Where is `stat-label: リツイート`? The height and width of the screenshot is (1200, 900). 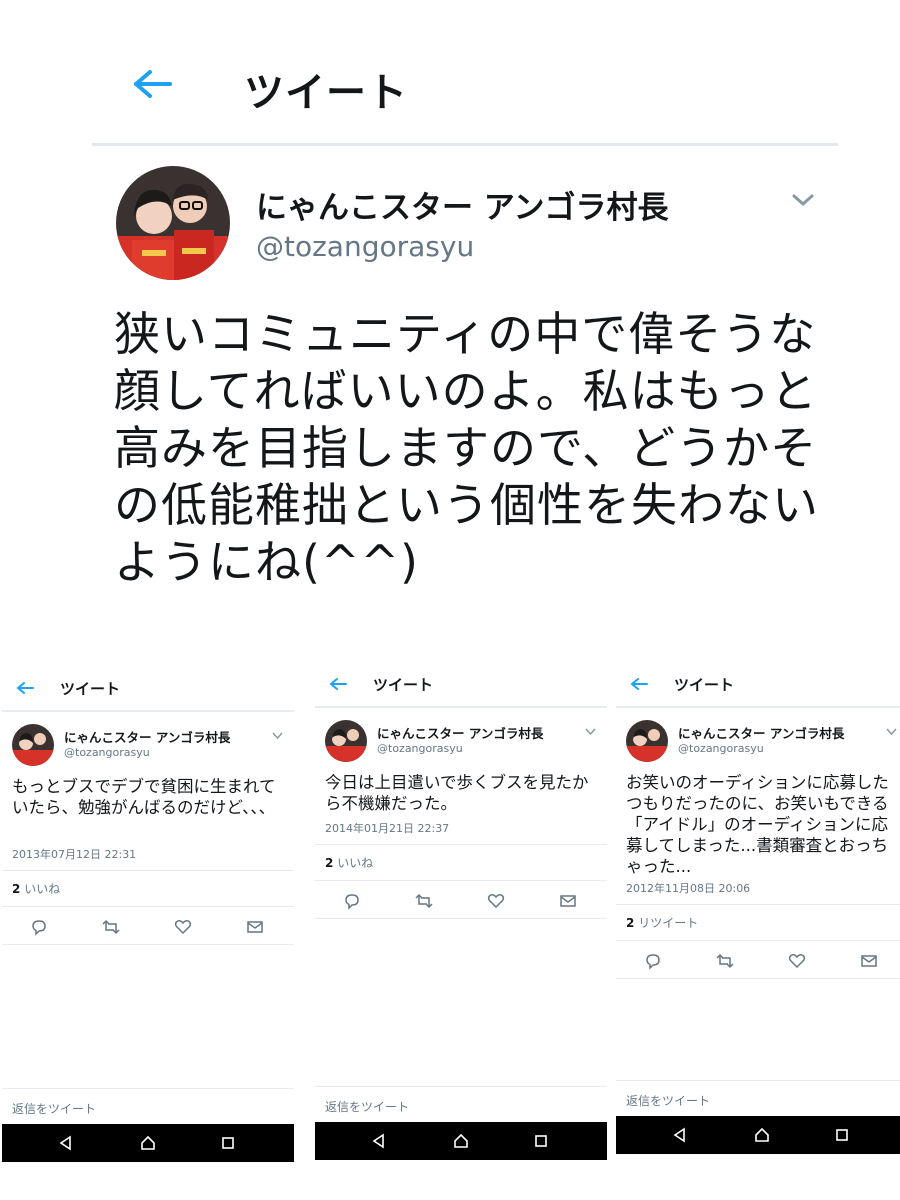
stat-label: リツイート is located at coordinates (668, 923).